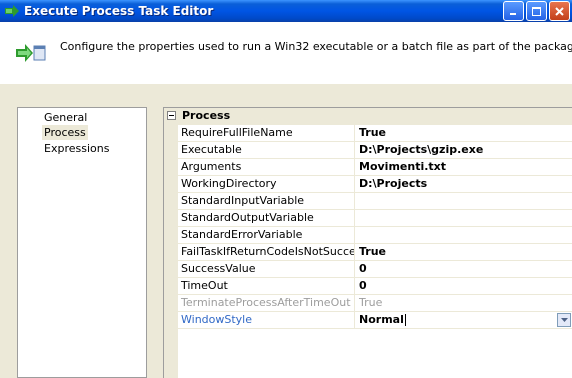  I want to click on property-row: RequireFullFileName True, so click(375, 133).